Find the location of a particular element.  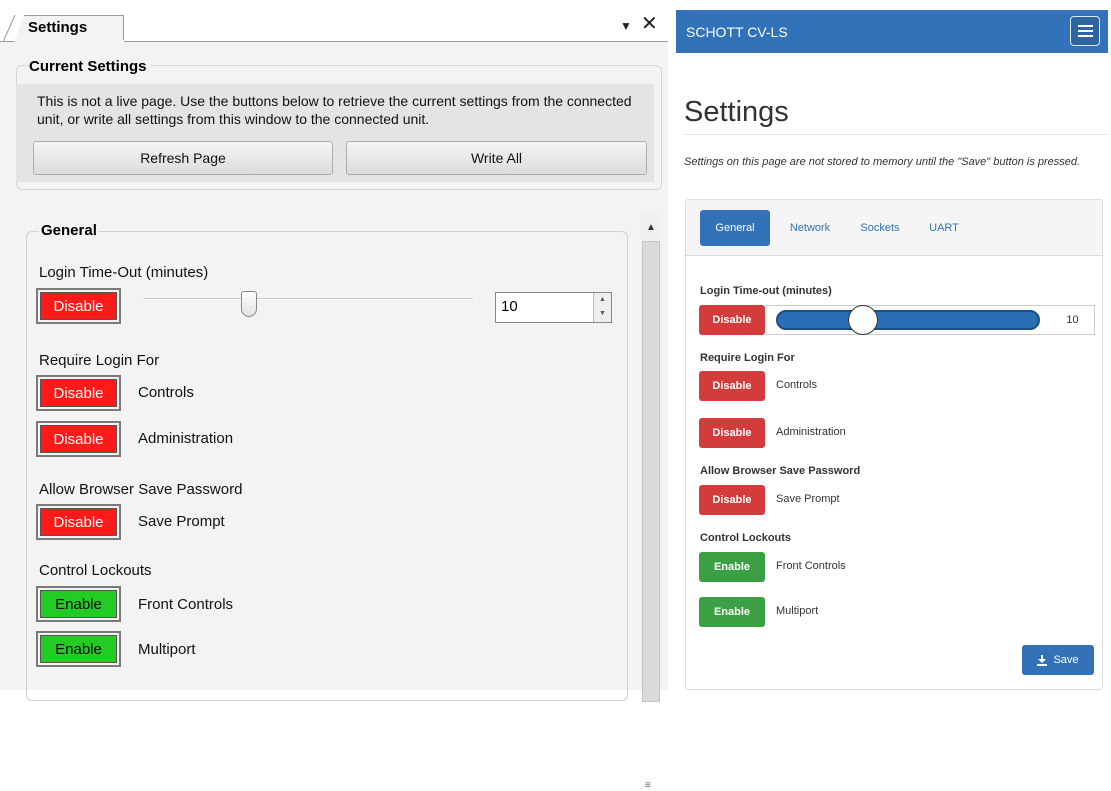

front-controls-label: Front Controls is located at coordinates (186, 604).